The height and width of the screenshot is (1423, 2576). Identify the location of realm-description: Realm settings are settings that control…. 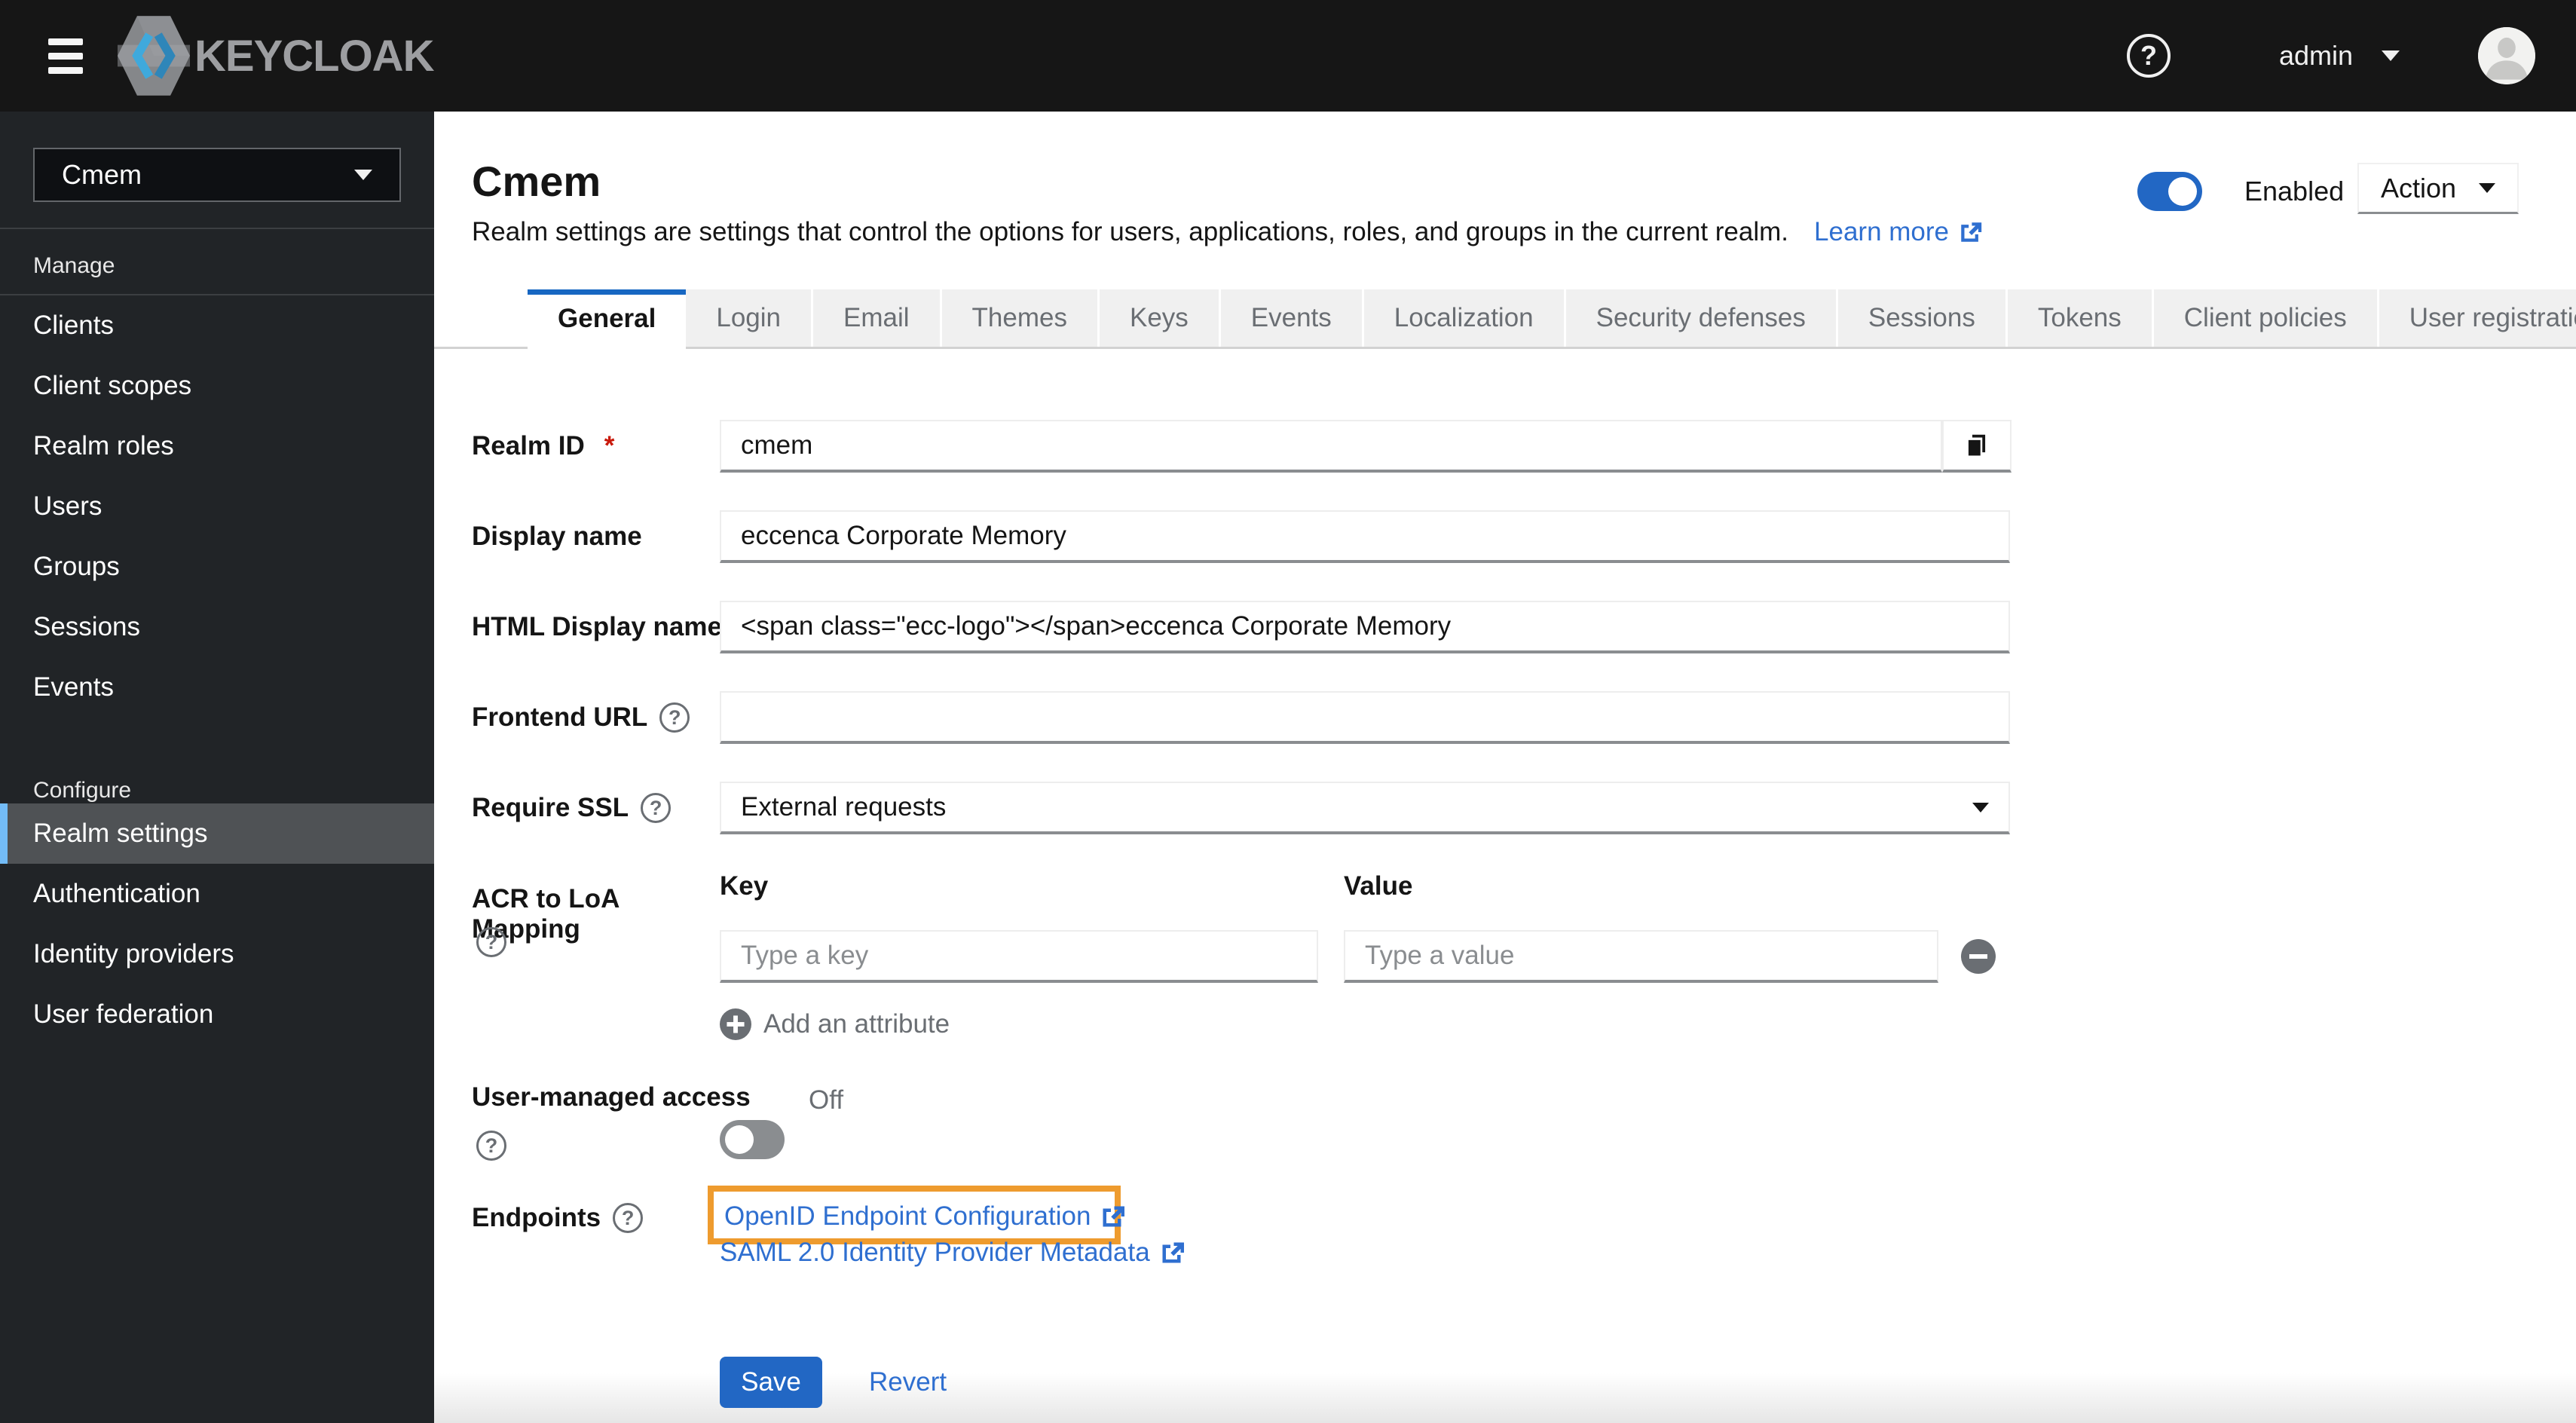
(1130, 231).